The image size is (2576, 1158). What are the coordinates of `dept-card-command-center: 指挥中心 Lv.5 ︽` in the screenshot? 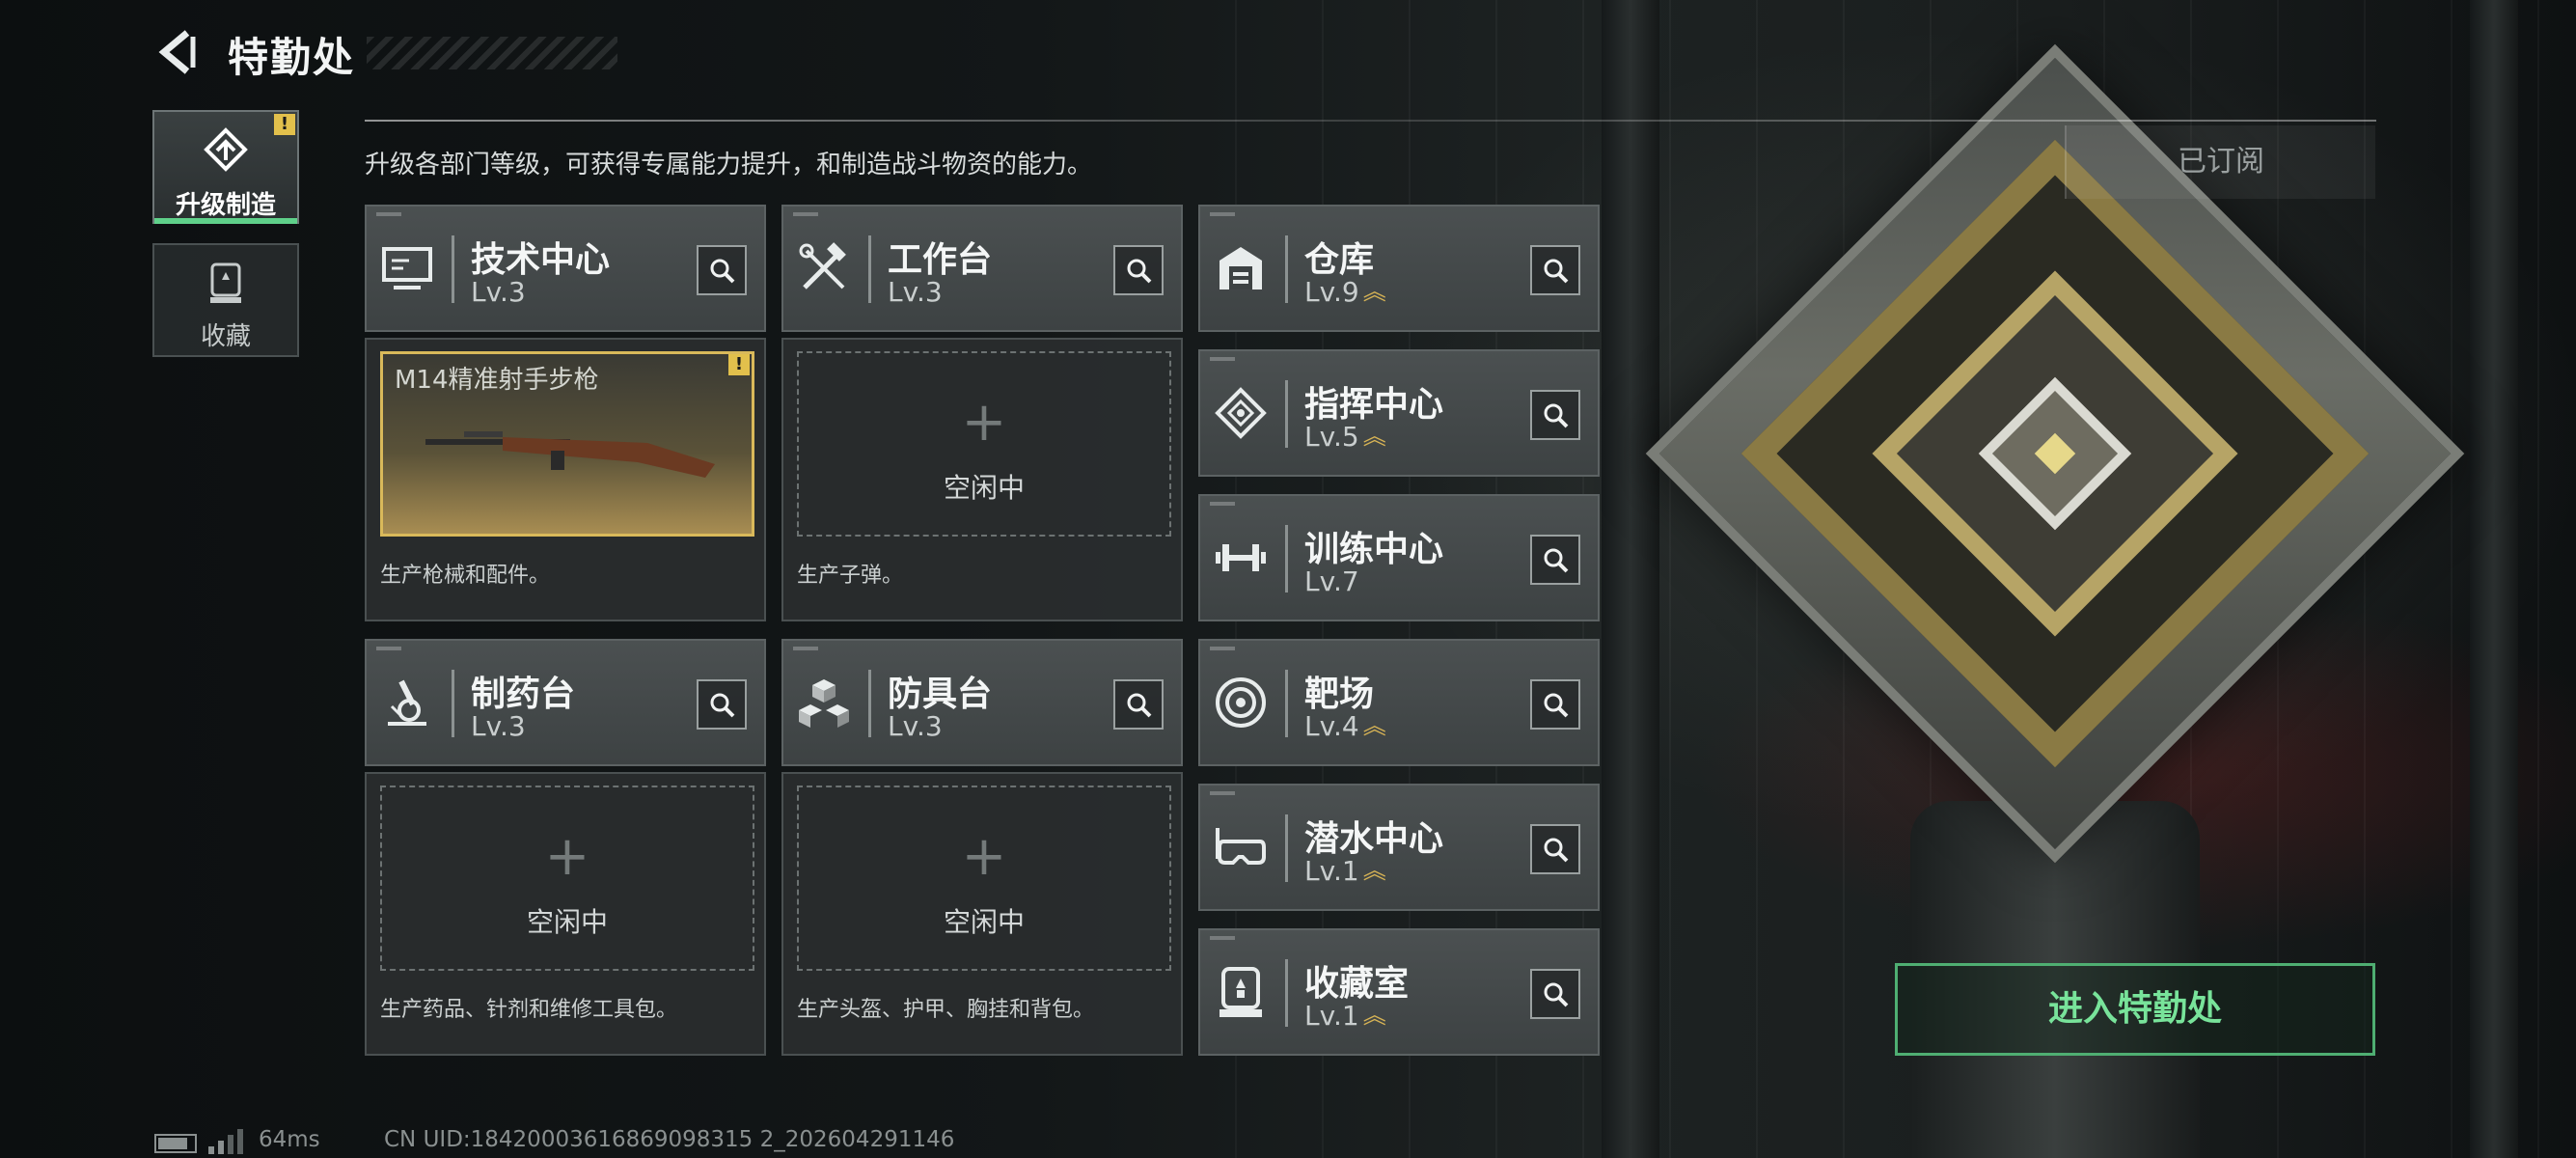 It's located at (1399, 413).